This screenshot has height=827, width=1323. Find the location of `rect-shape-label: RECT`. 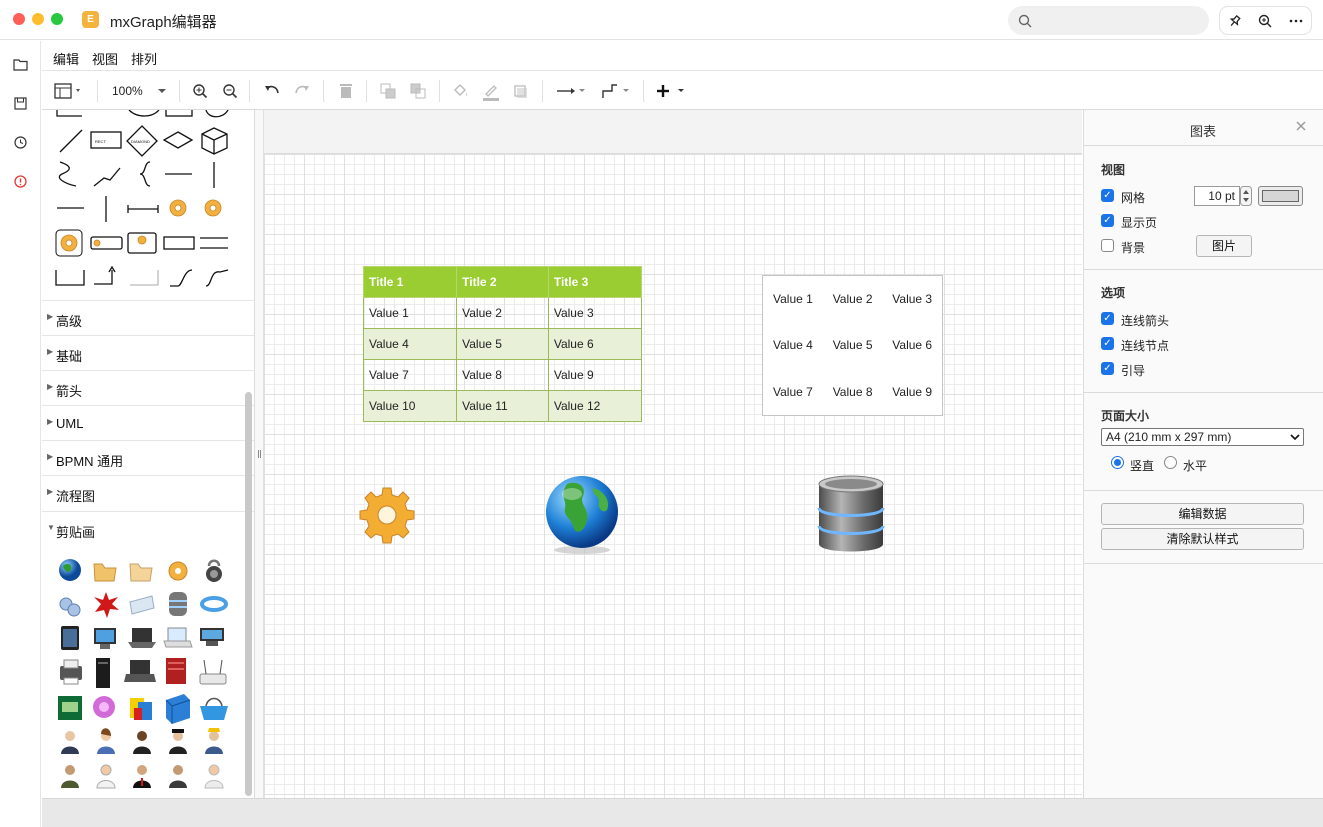

rect-shape-label: RECT is located at coordinates (100, 141).